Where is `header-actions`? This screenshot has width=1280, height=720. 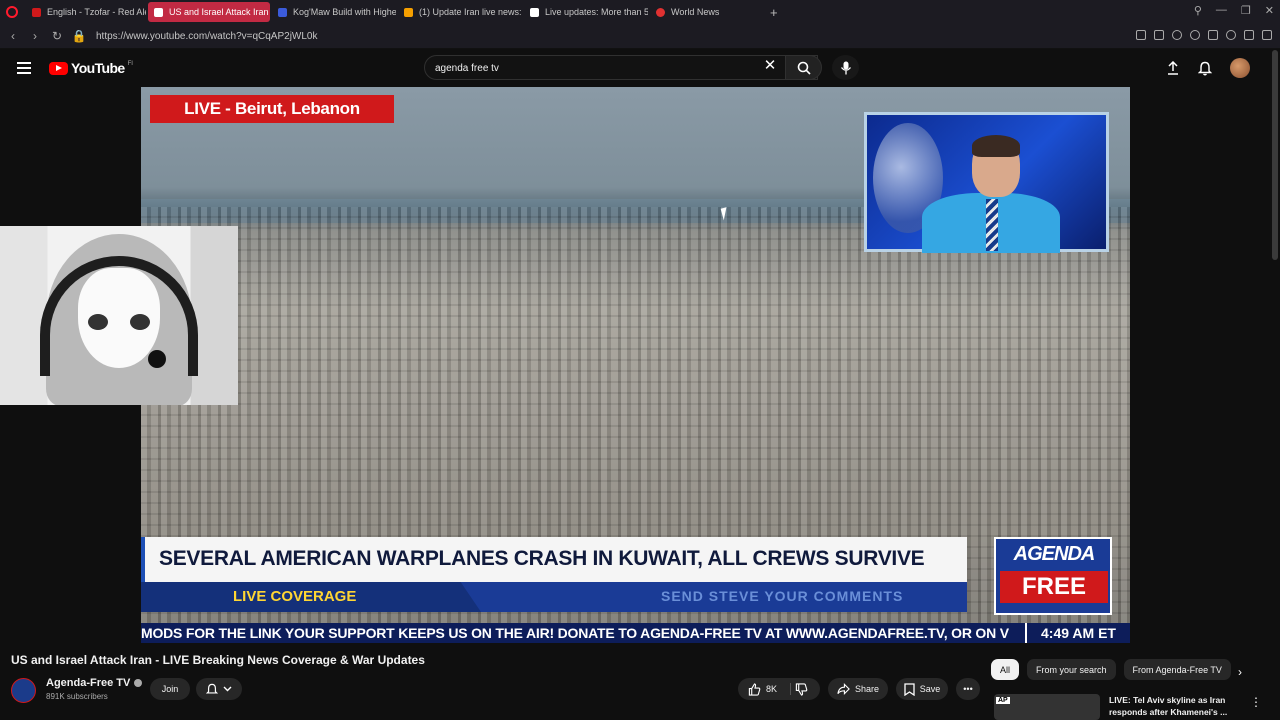
header-actions is located at coordinates (1208, 68).